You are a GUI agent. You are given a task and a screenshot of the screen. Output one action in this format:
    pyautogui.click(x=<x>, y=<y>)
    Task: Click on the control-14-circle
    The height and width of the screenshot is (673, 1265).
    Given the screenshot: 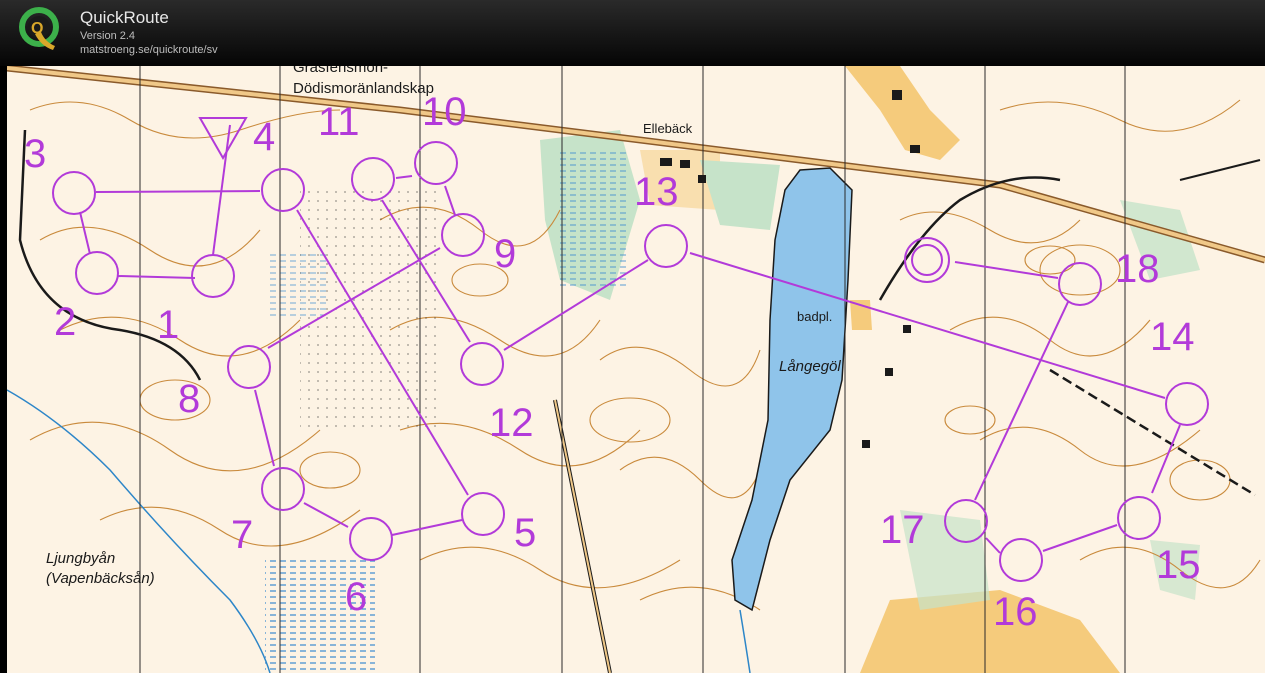 What is the action you would take?
    pyautogui.click(x=1187, y=404)
    